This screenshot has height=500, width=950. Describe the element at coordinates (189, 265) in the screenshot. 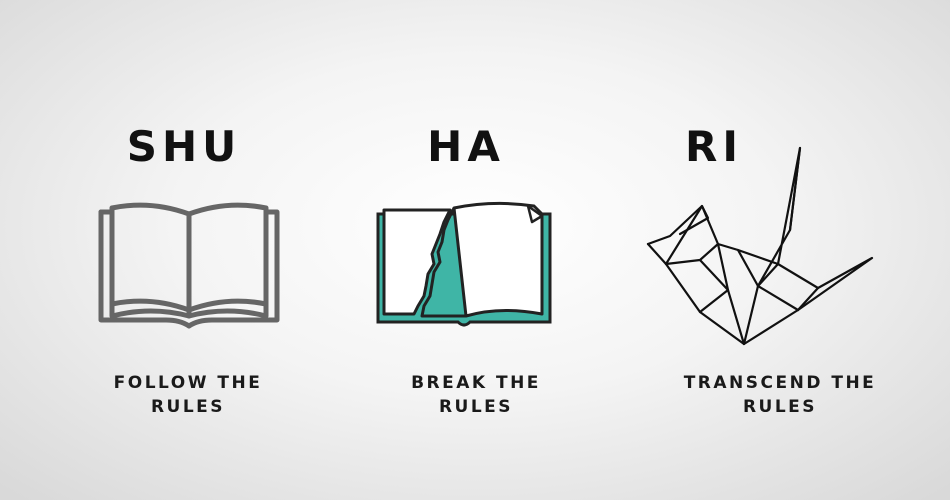

I see `open-book-icon` at that location.